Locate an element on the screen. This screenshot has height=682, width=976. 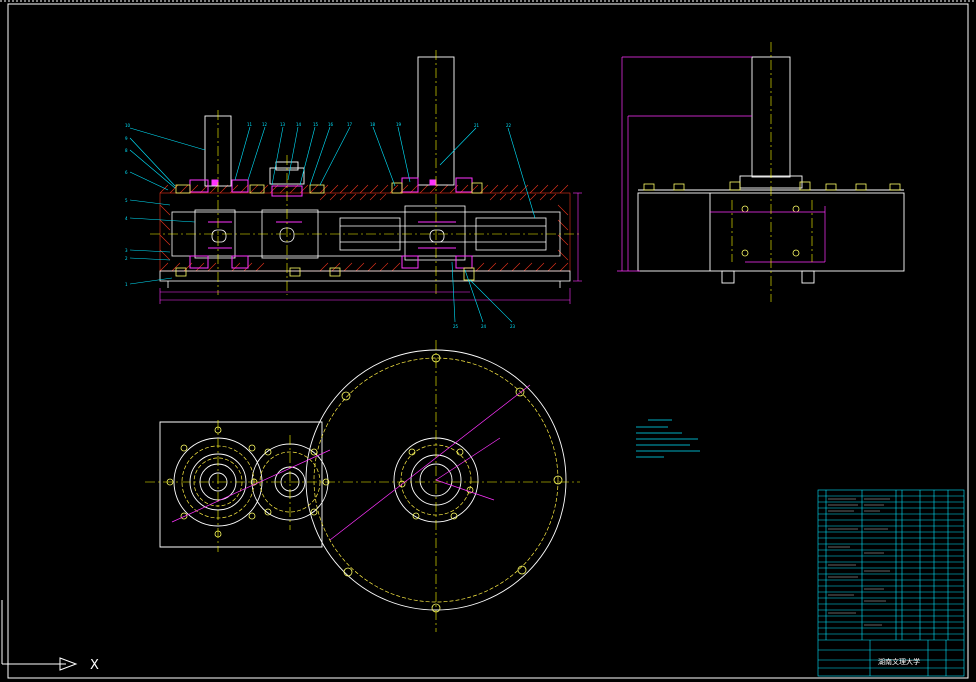
svg-text: 10 is located at coordinates (128, 125).